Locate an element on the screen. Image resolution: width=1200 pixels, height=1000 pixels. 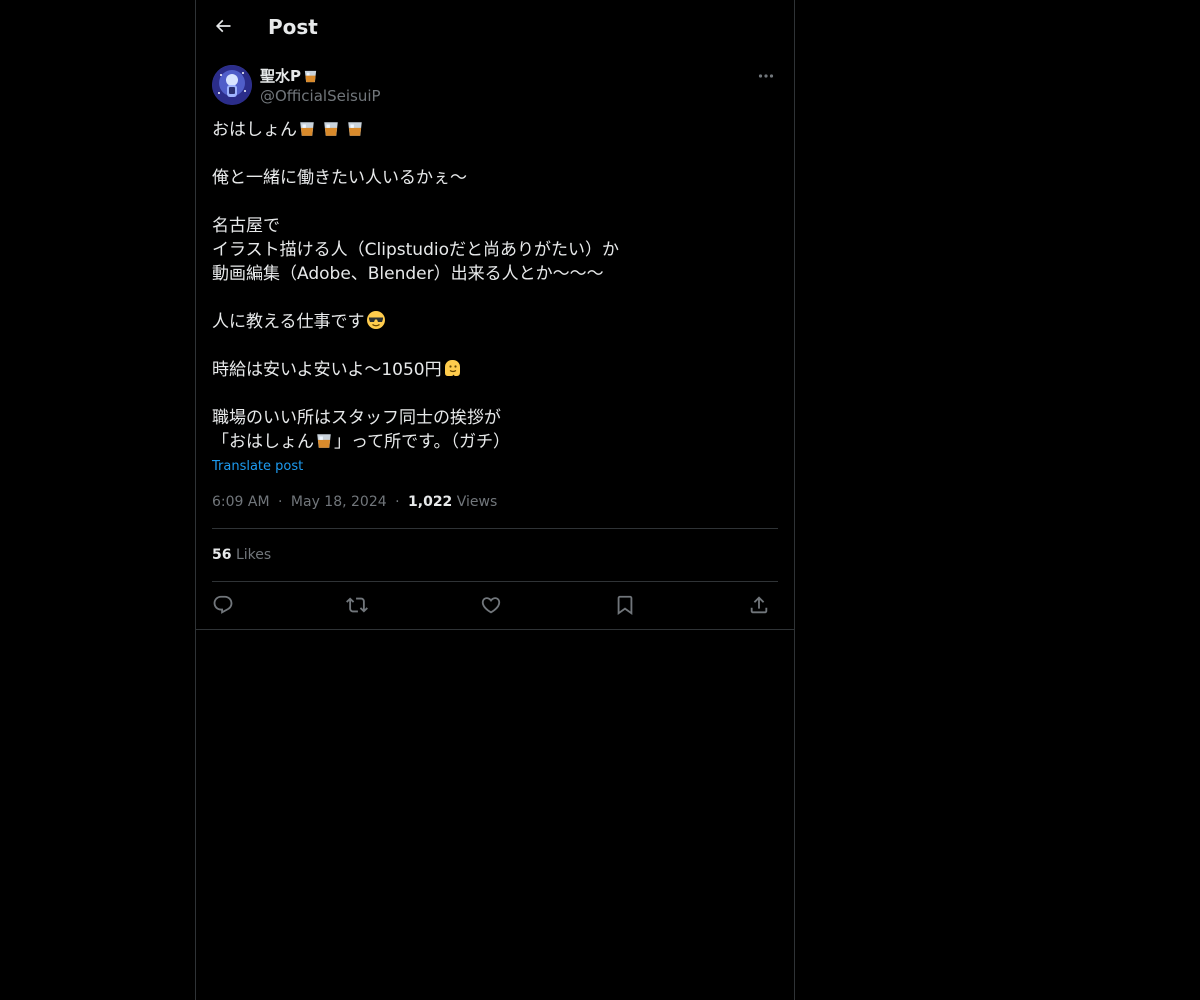
reply-icon is located at coordinates (223, 604).